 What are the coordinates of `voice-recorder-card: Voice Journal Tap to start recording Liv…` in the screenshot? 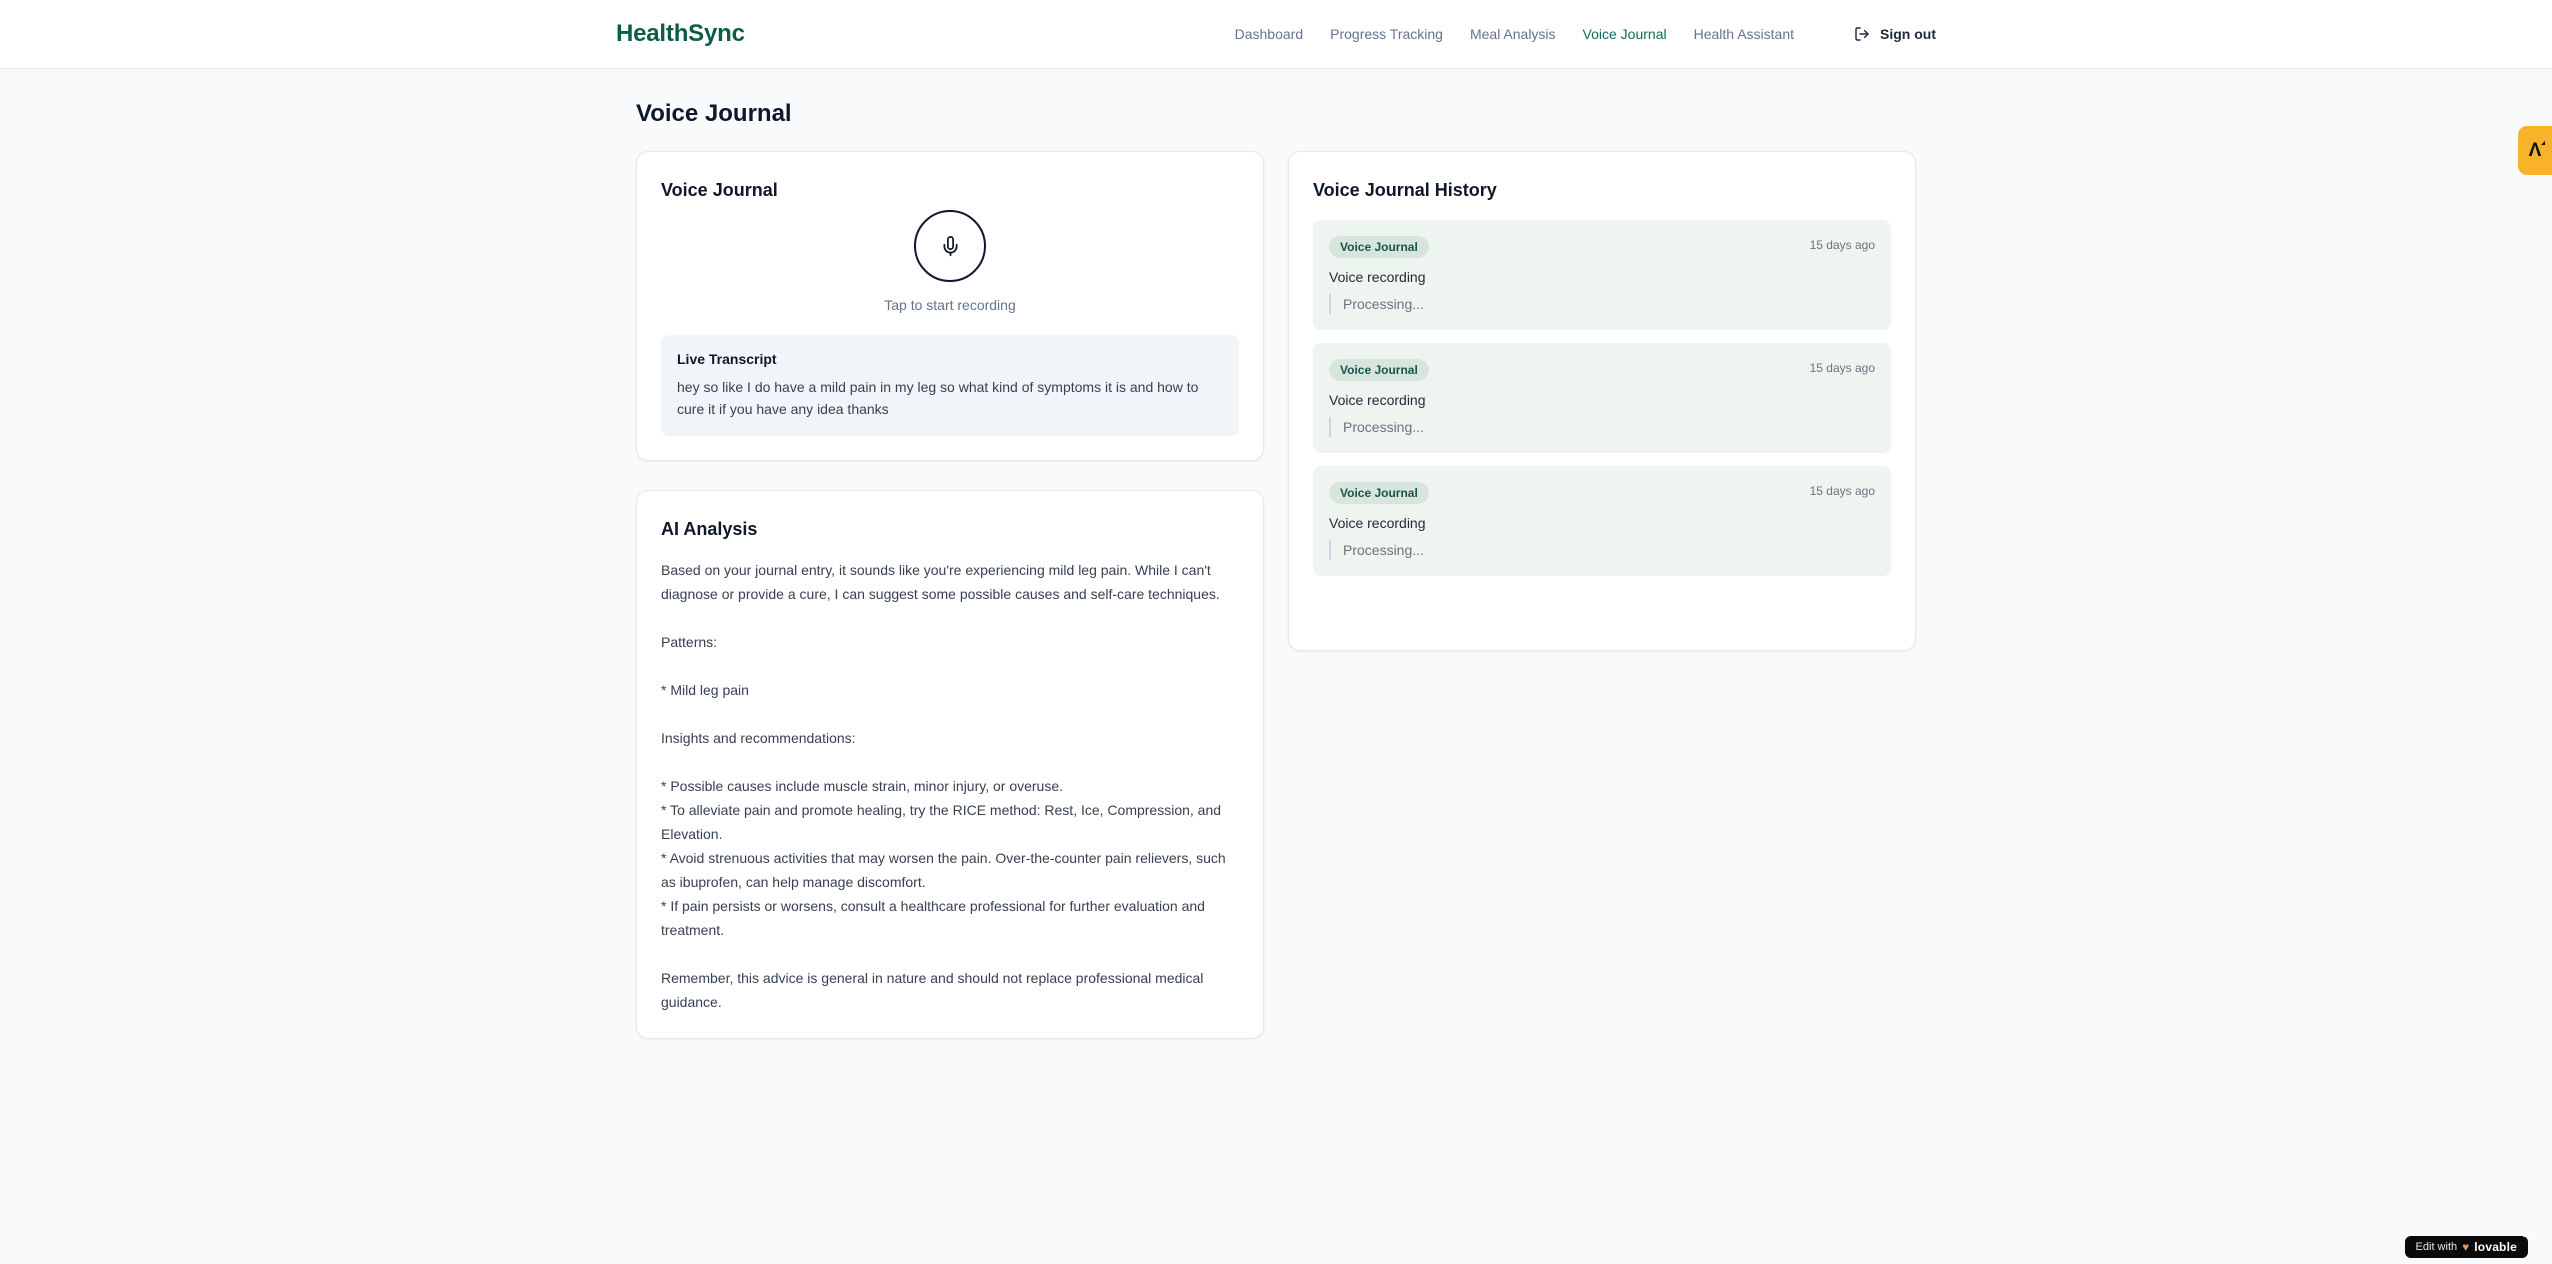 It's located at (950, 306).